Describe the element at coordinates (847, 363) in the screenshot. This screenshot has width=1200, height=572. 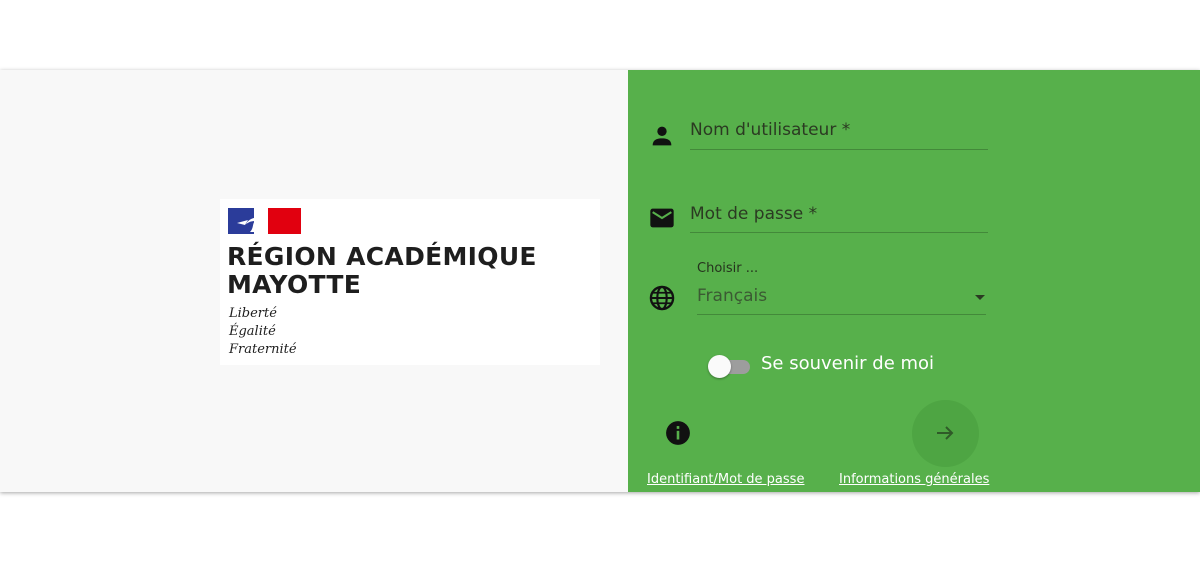
I see `remember-me-label: Se souvenir de moi` at that location.